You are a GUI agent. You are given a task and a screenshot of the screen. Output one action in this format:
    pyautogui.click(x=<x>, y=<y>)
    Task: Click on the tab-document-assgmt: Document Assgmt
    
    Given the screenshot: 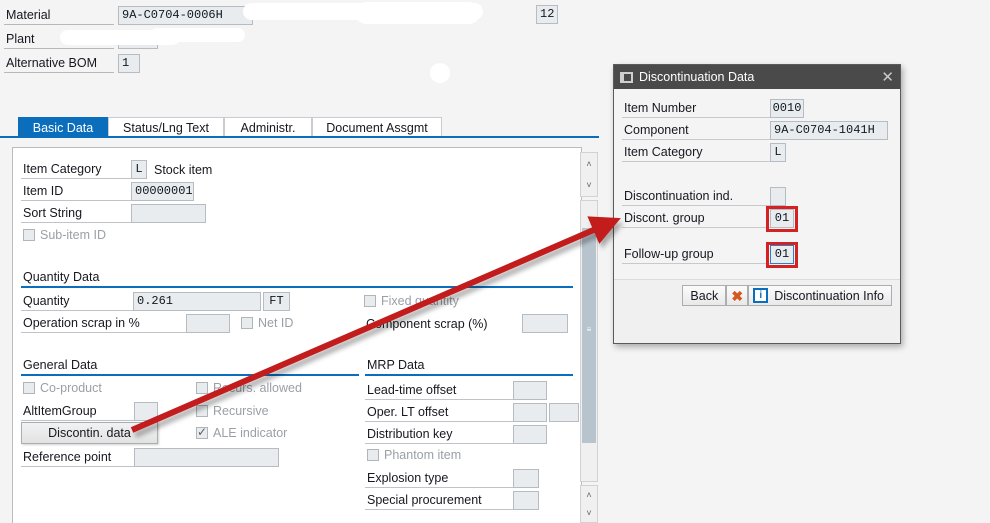 What is the action you would take?
    pyautogui.click(x=377, y=127)
    